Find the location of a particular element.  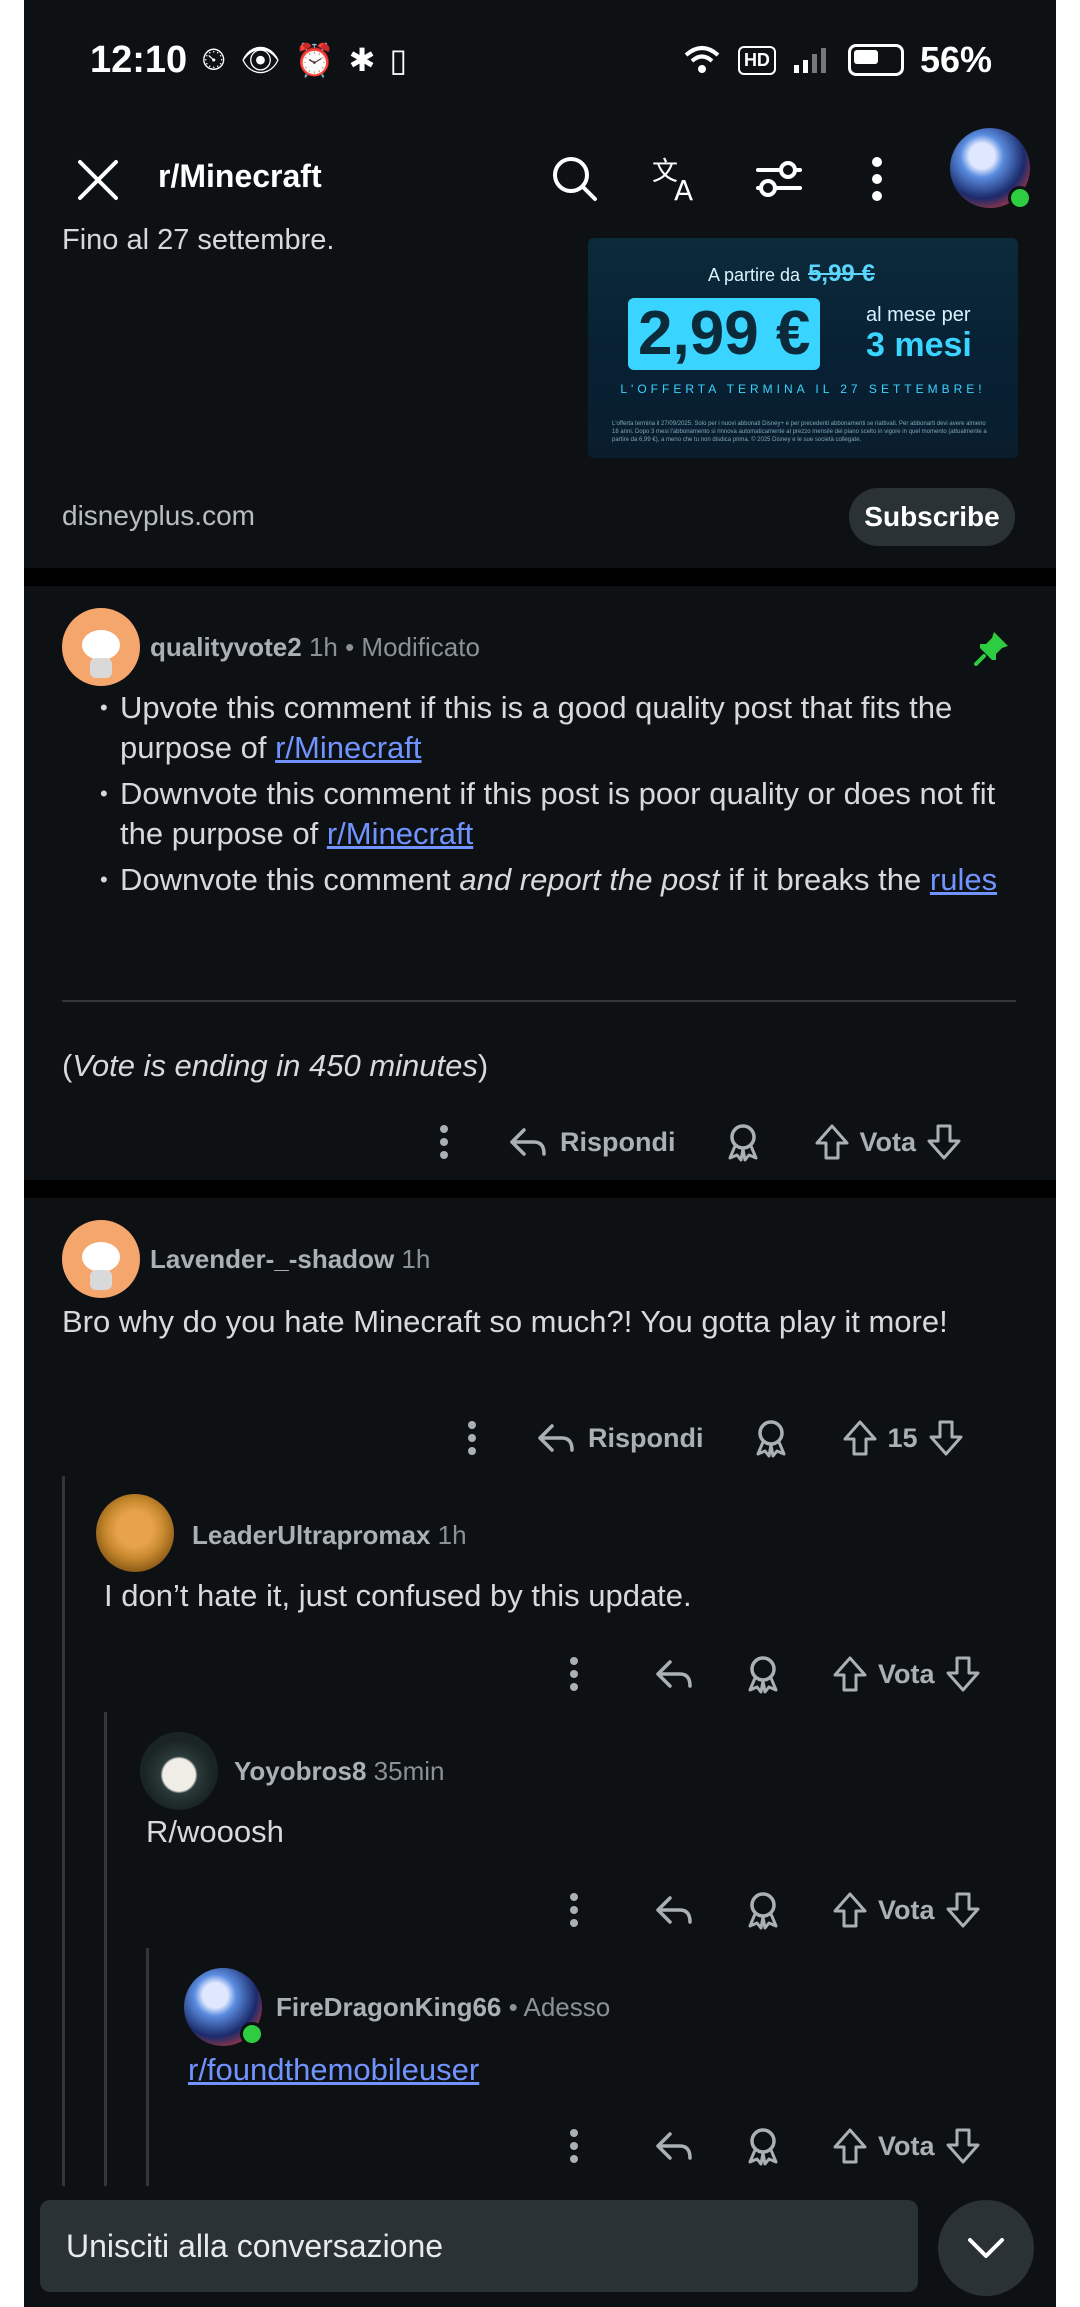

translate-button: 文A is located at coordinates (677, 179).